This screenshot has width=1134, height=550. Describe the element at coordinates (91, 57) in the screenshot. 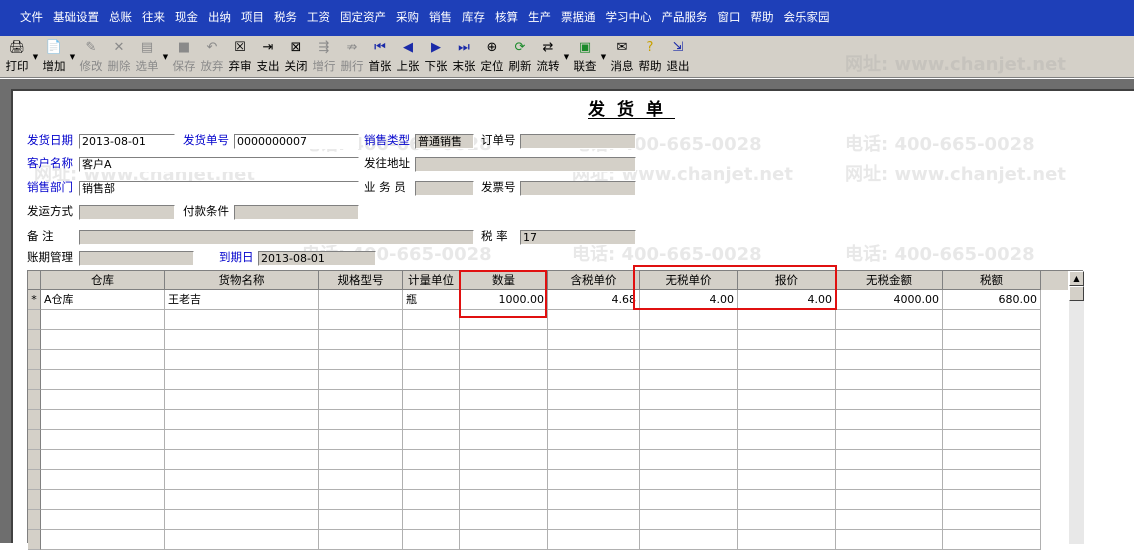

I see `modify-button: ✎ 修改` at that location.